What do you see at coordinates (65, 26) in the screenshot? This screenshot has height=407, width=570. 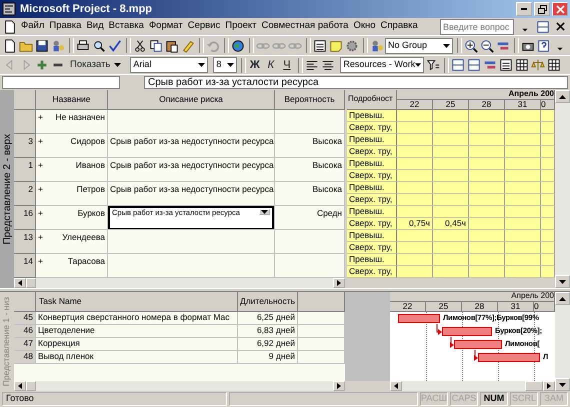 I see `menu-item: Правка` at bounding box center [65, 26].